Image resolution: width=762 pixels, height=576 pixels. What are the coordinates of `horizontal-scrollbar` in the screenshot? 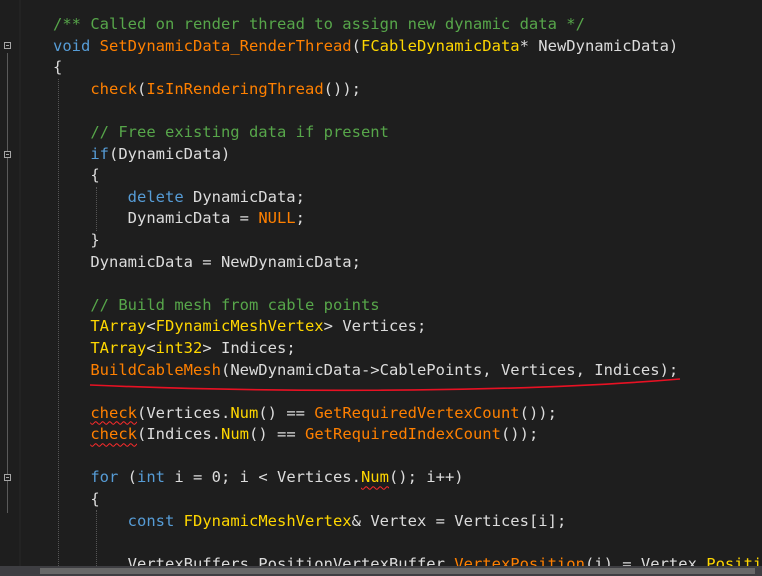 It's located at (381, 571).